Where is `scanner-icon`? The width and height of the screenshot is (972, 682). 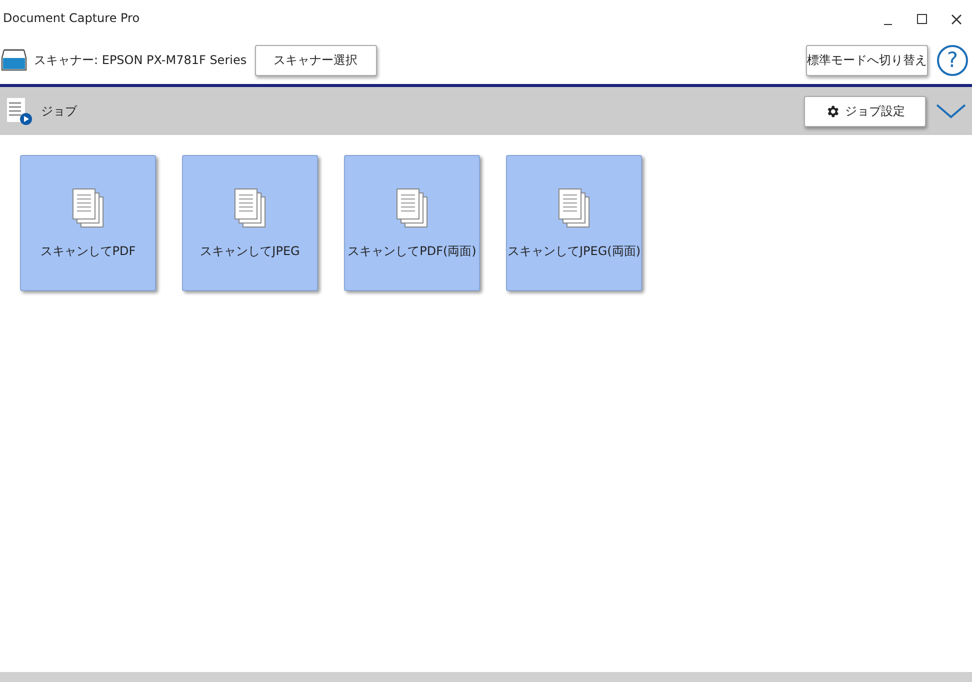 scanner-icon is located at coordinates (14, 60).